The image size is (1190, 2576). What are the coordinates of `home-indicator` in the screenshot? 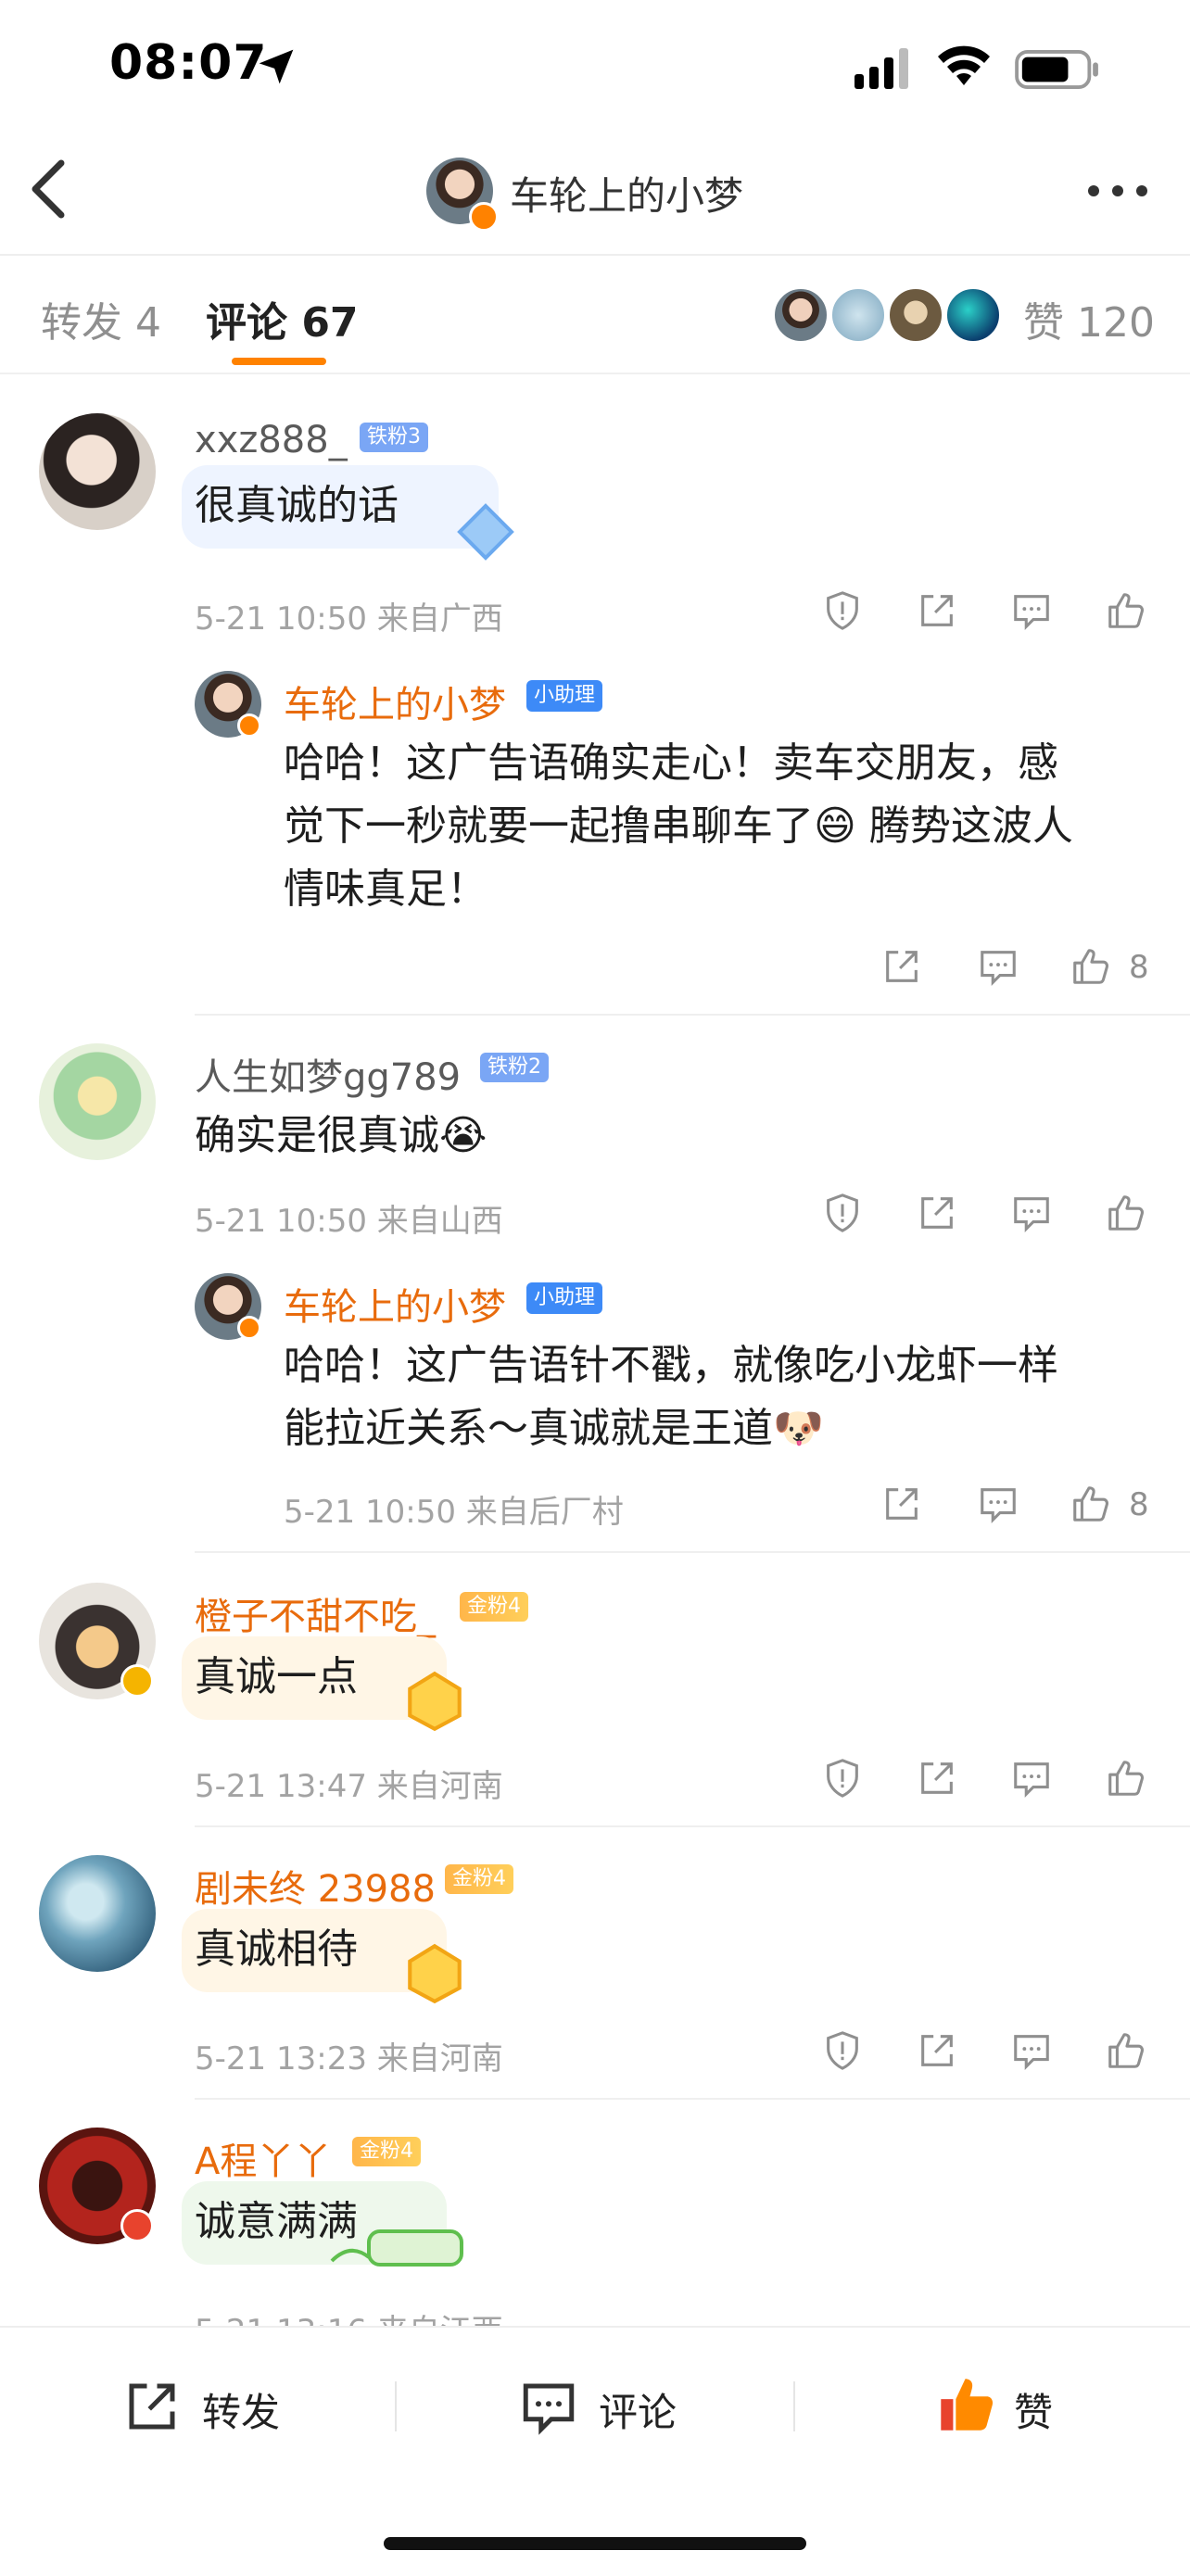 It's located at (595, 2543).